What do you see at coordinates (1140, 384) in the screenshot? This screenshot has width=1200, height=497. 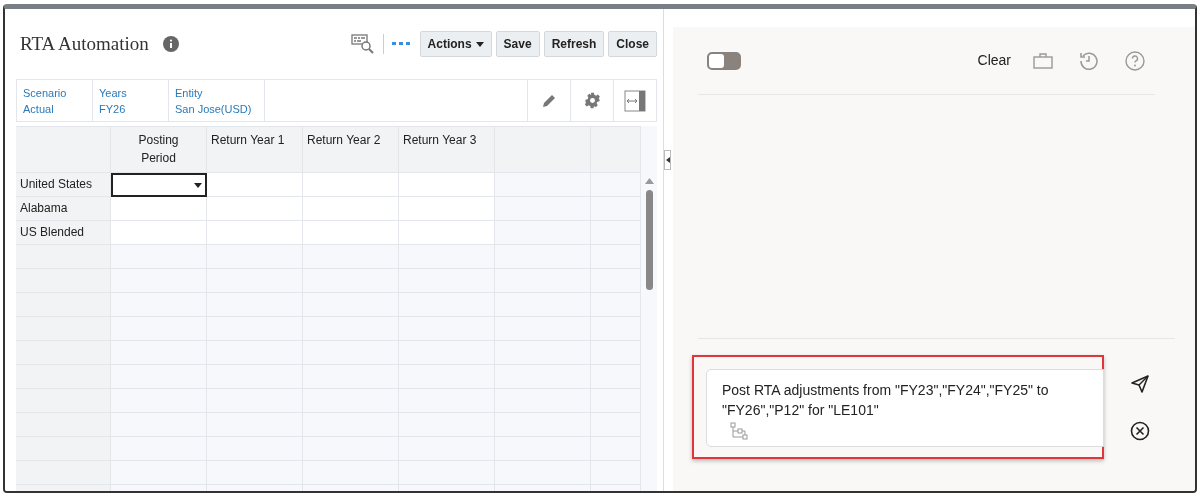 I see `send-icon` at bounding box center [1140, 384].